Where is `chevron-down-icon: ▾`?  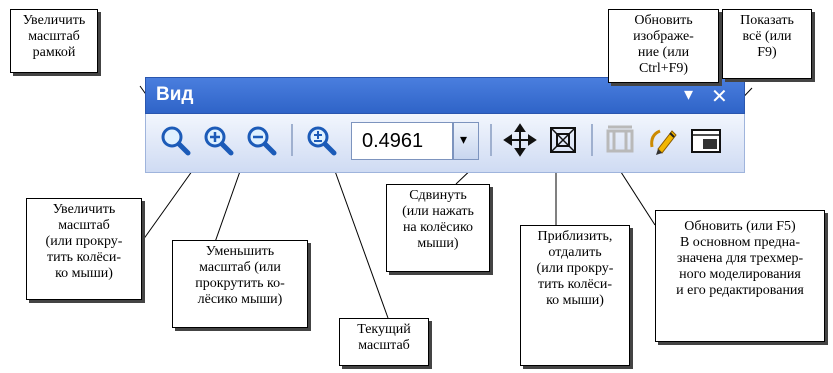 chevron-down-icon: ▾ is located at coordinates (464, 140).